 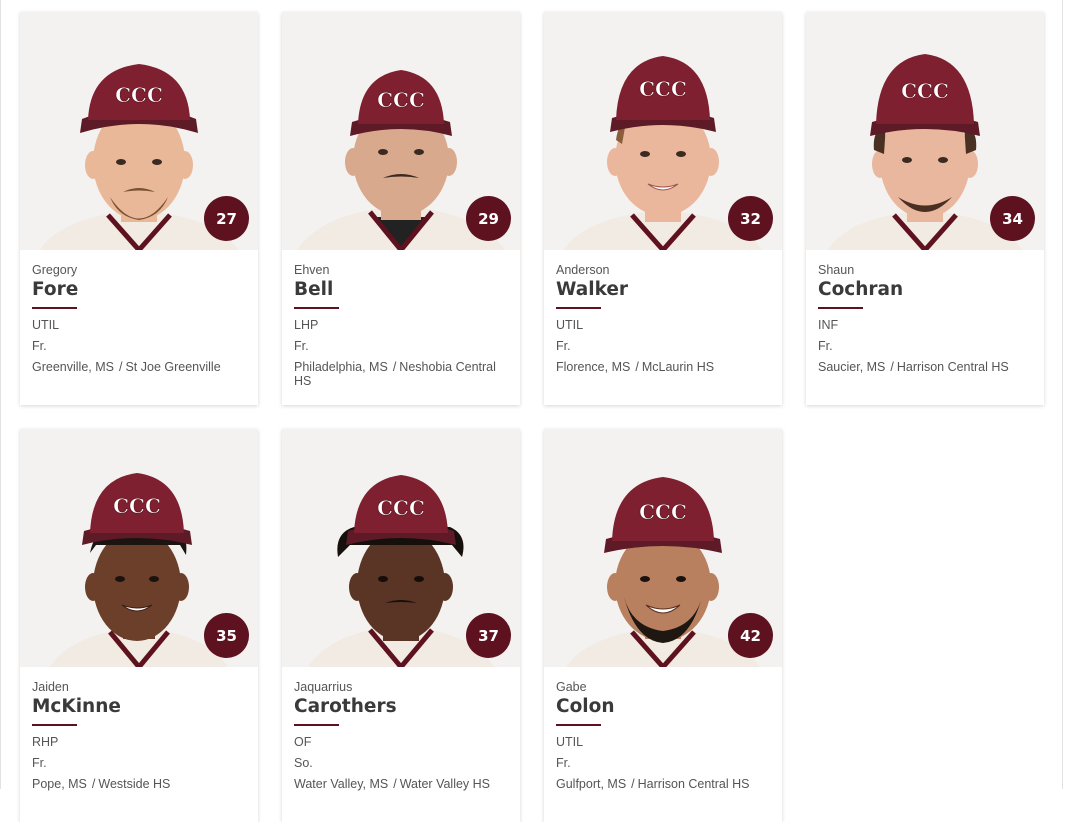 I want to click on player-hometown: Florence, MS, so click(x=593, y=367).